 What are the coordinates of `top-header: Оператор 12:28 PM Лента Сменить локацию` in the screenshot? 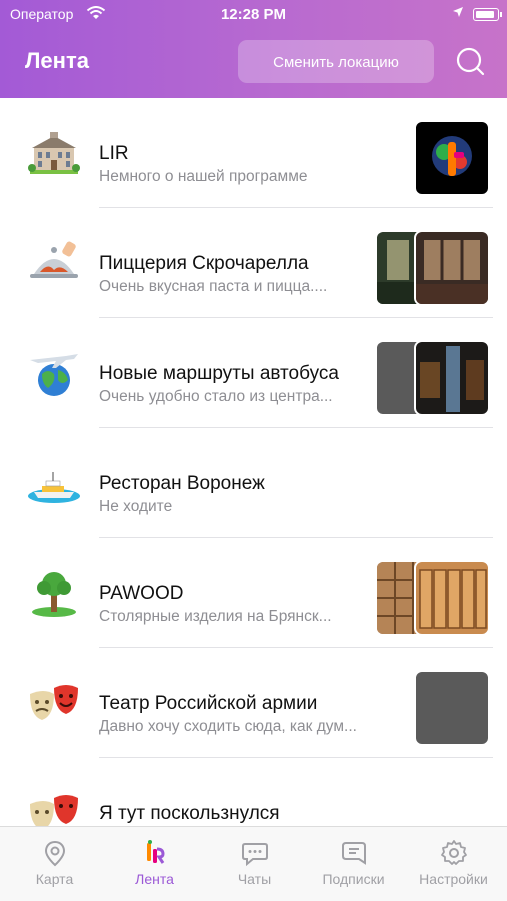 It's located at (253, 49).